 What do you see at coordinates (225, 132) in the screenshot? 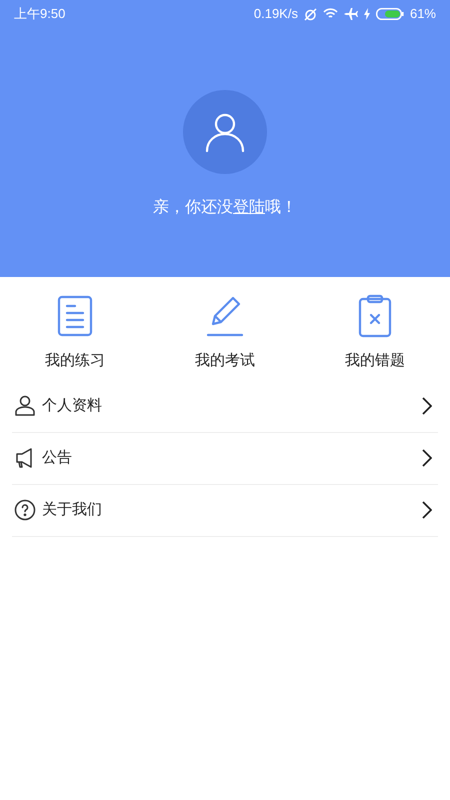
I see `person-icon` at bounding box center [225, 132].